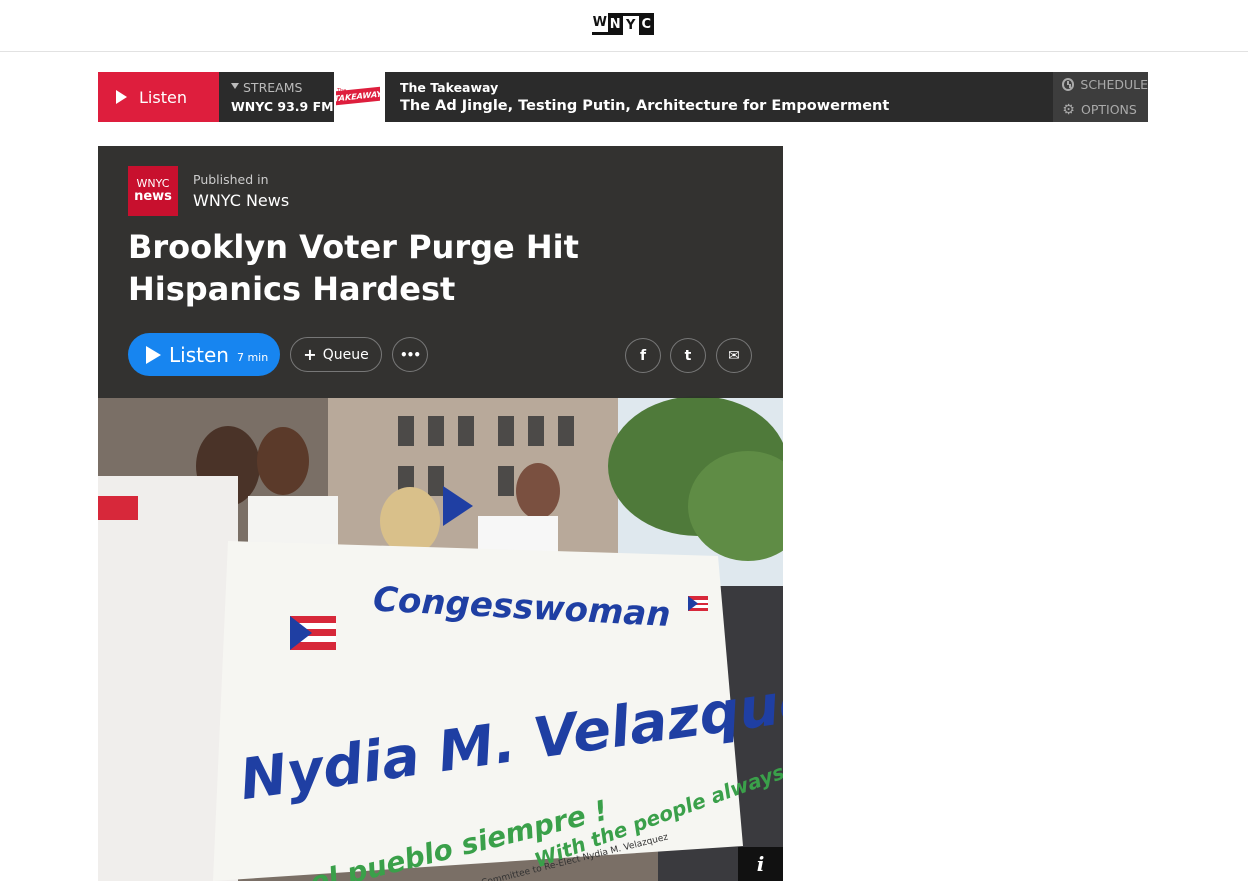 This screenshot has width=1248, height=881. What do you see at coordinates (1114, 84) in the screenshot?
I see `schedule-label: SCHEDULE` at bounding box center [1114, 84].